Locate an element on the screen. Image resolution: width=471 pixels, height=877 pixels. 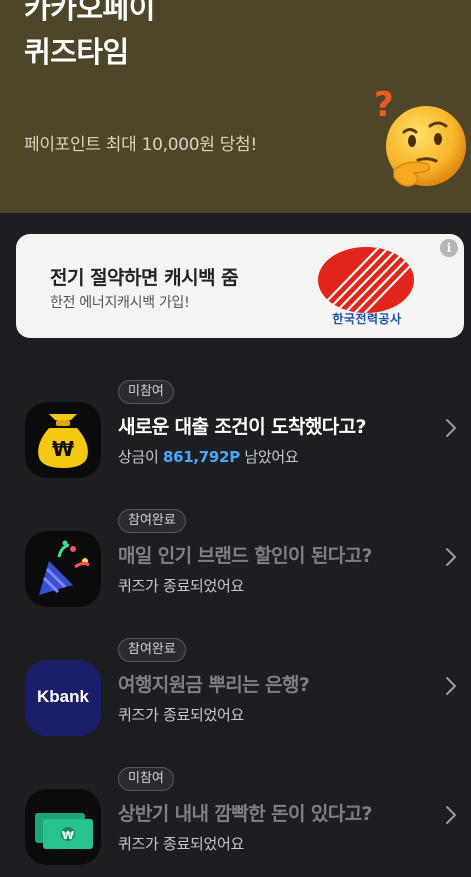
prize-amount: 861,792P is located at coordinates (201, 457).